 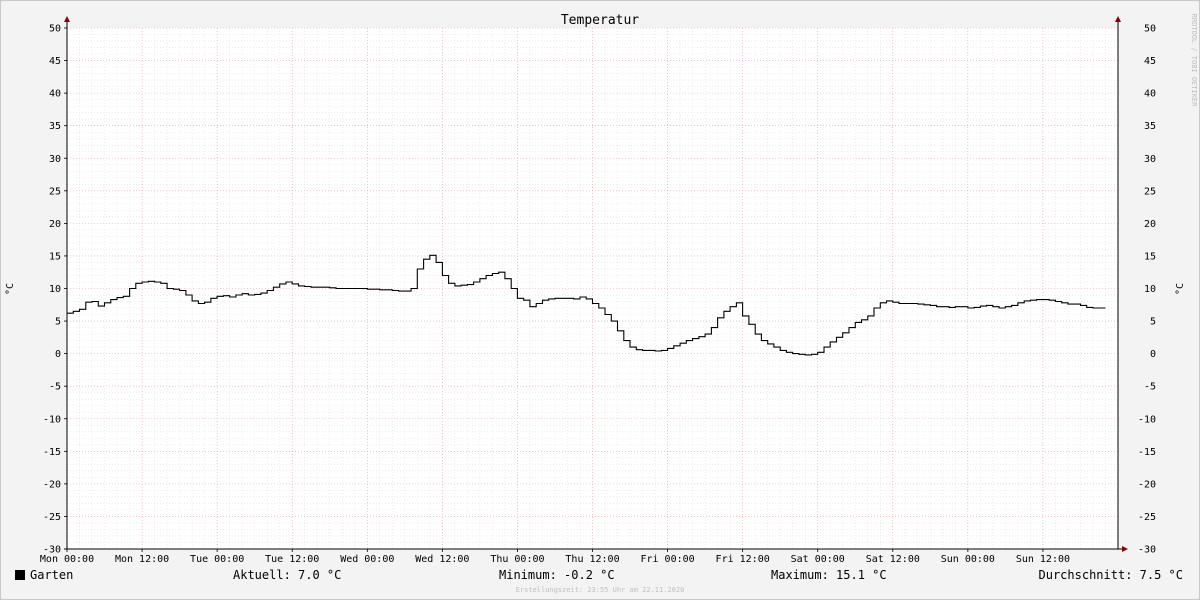 I want to click on y-tick-label-right: -10, so click(x=1147, y=419).